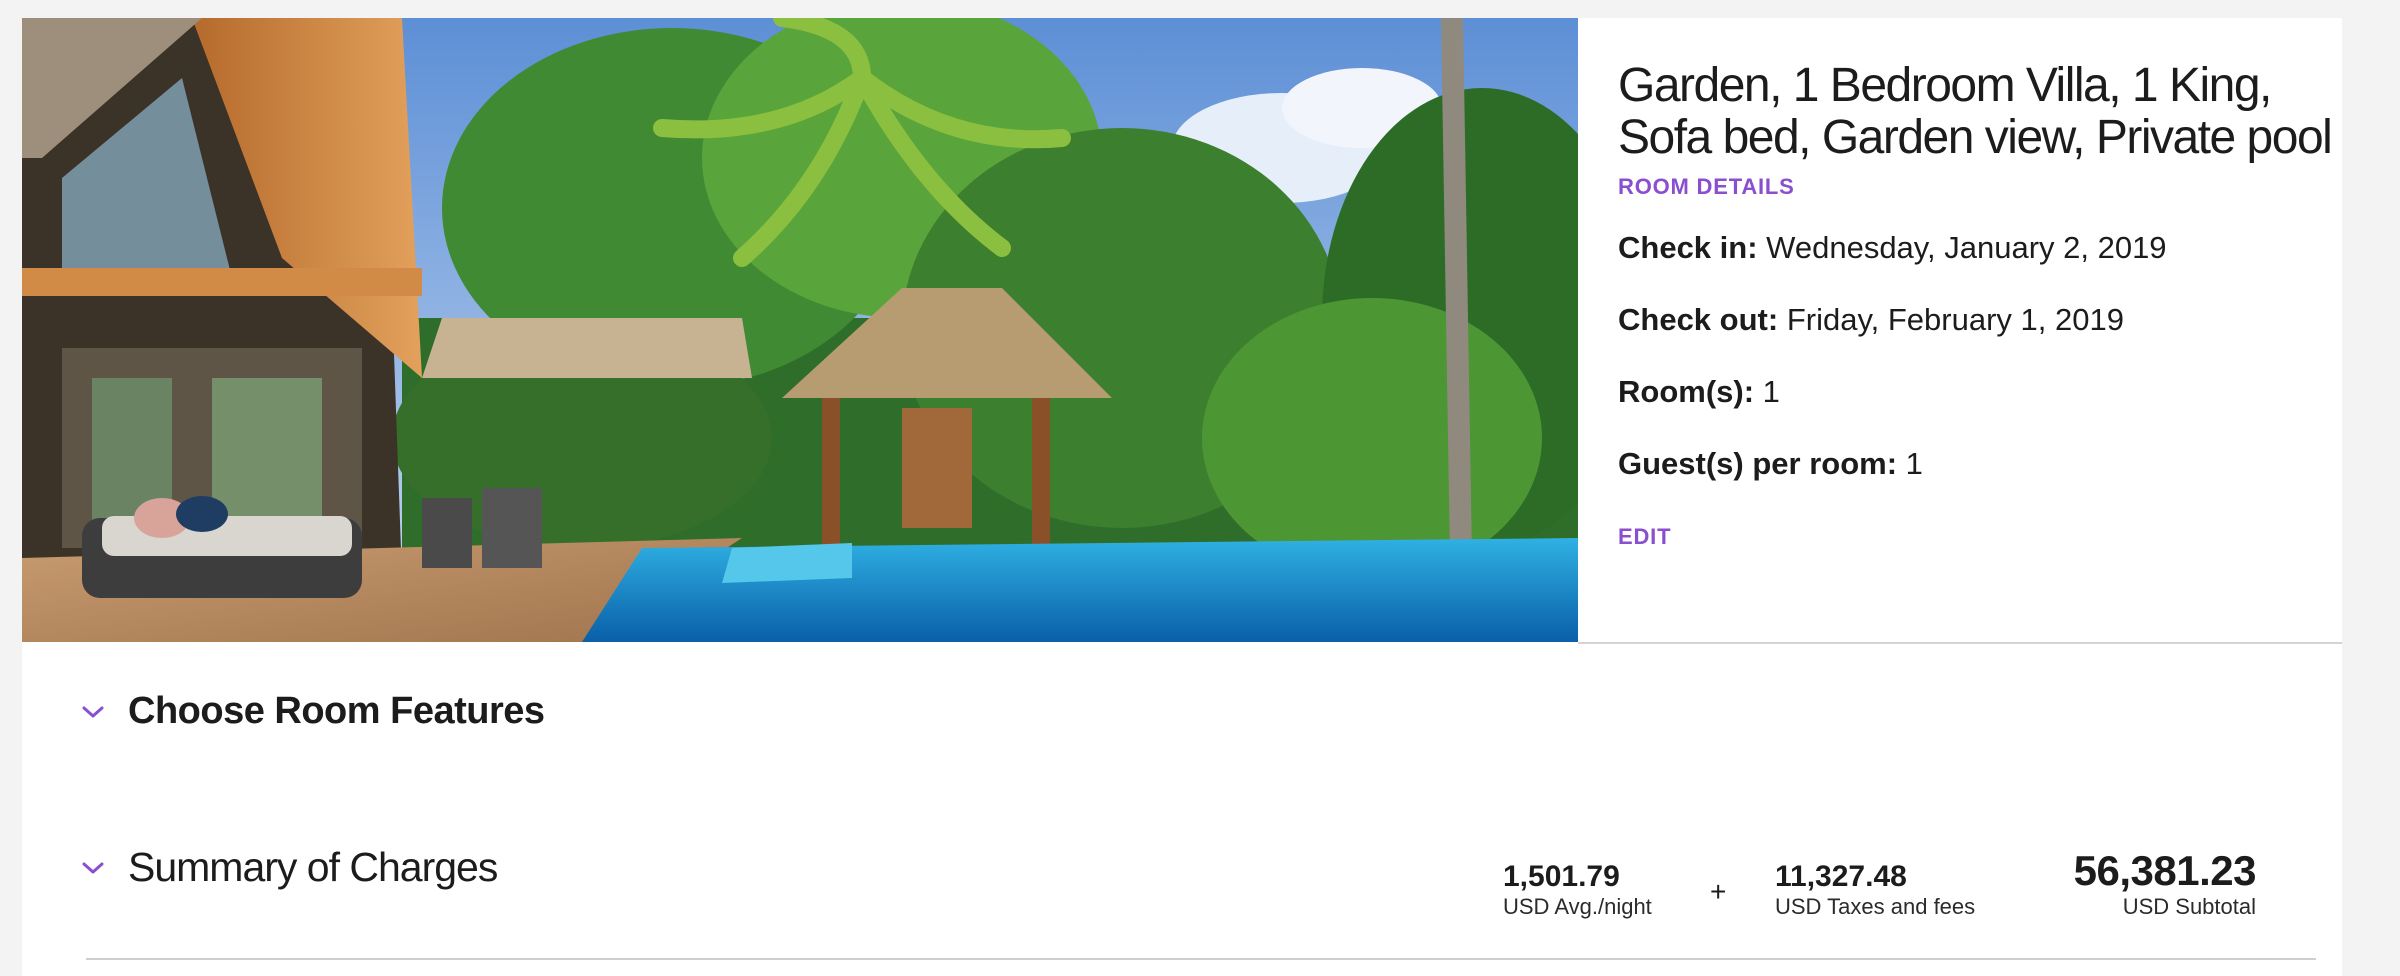 The height and width of the screenshot is (976, 2400). Describe the element at coordinates (1966, 247) in the screenshot. I see `check-in-value: Wednesday, January 2, 2019` at that location.